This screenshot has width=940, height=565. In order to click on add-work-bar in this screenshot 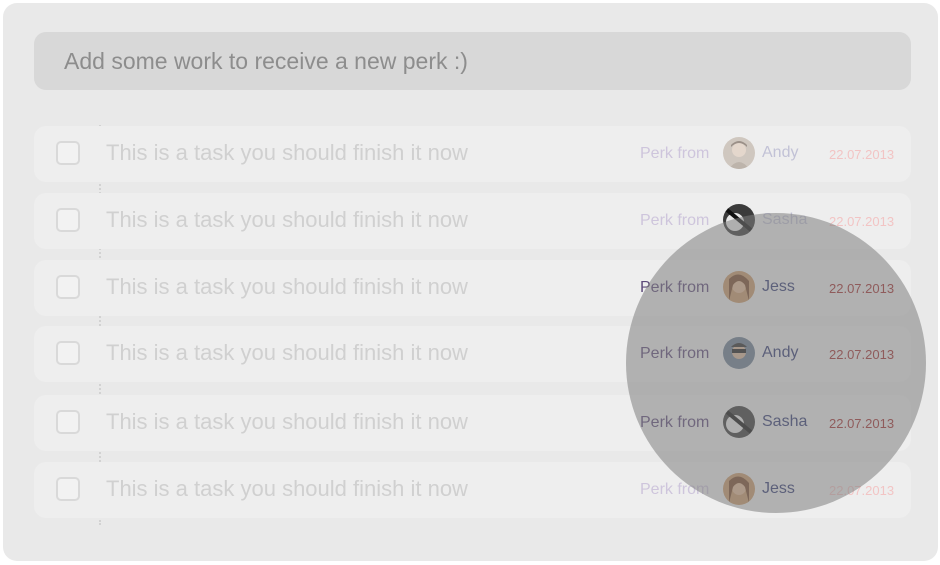, I will do `click(472, 61)`.